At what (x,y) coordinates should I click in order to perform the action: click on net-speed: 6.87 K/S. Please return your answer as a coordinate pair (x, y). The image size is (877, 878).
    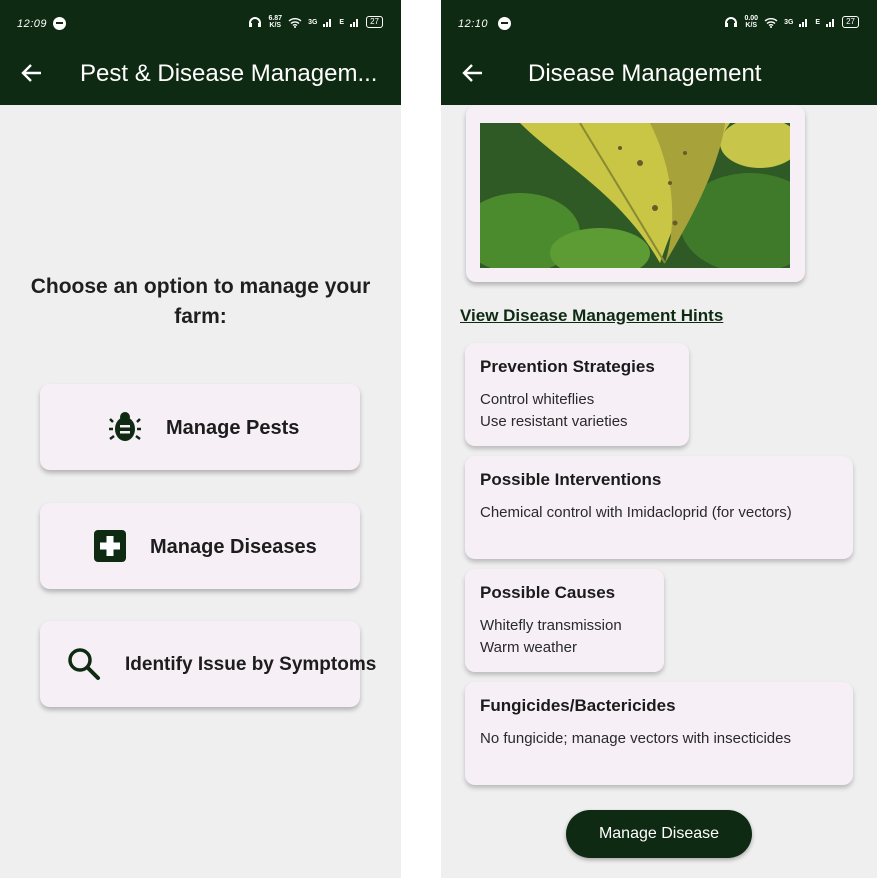
    Looking at the image, I should click on (275, 22).